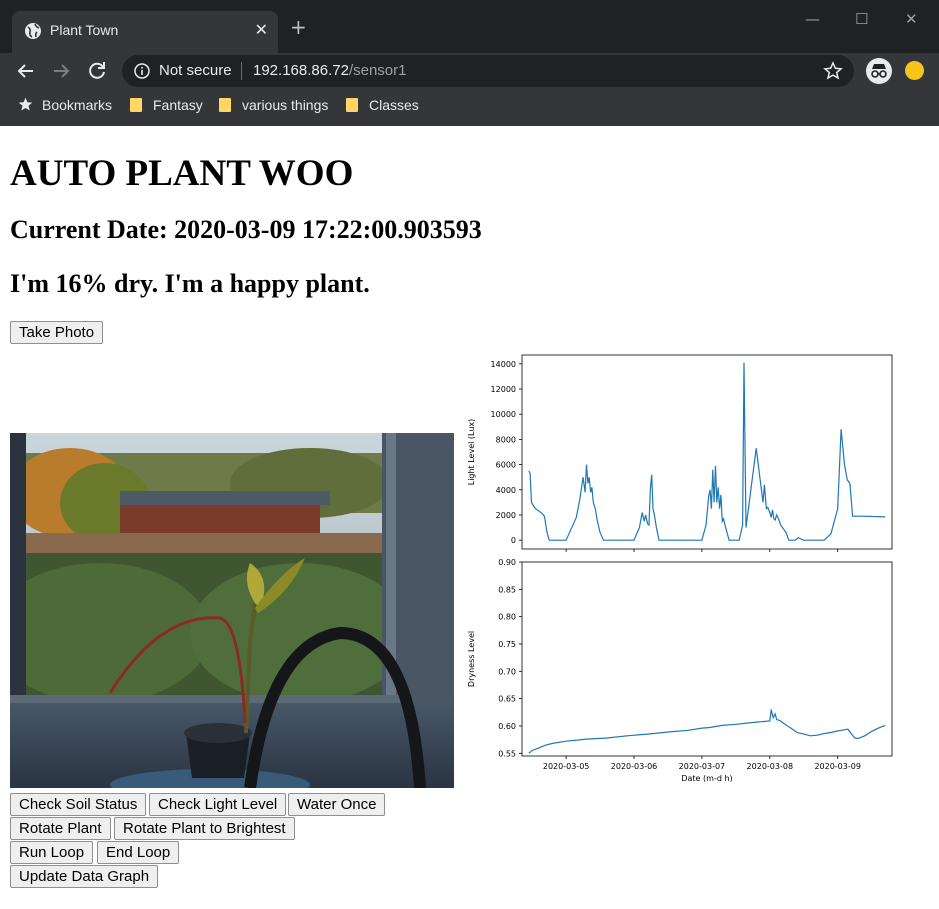  Describe the element at coordinates (33, 31) in the screenshot. I see `globe-icon` at that location.